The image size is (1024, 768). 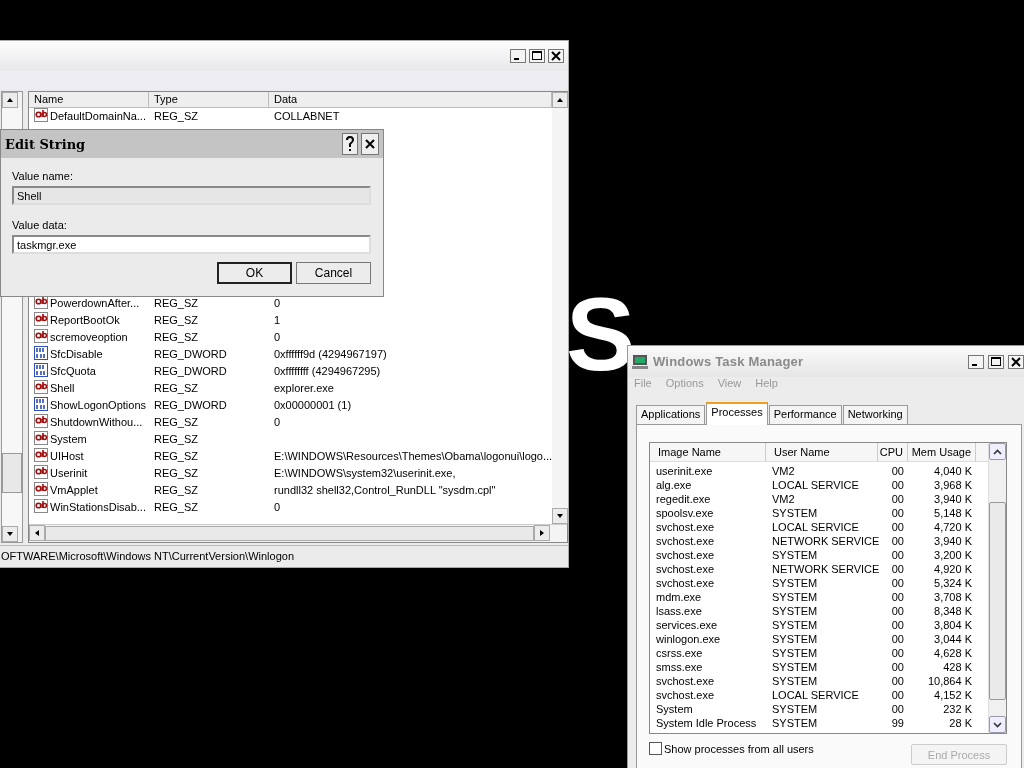 What do you see at coordinates (85, 319) in the screenshot?
I see `value-name: ReportBootOk` at bounding box center [85, 319].